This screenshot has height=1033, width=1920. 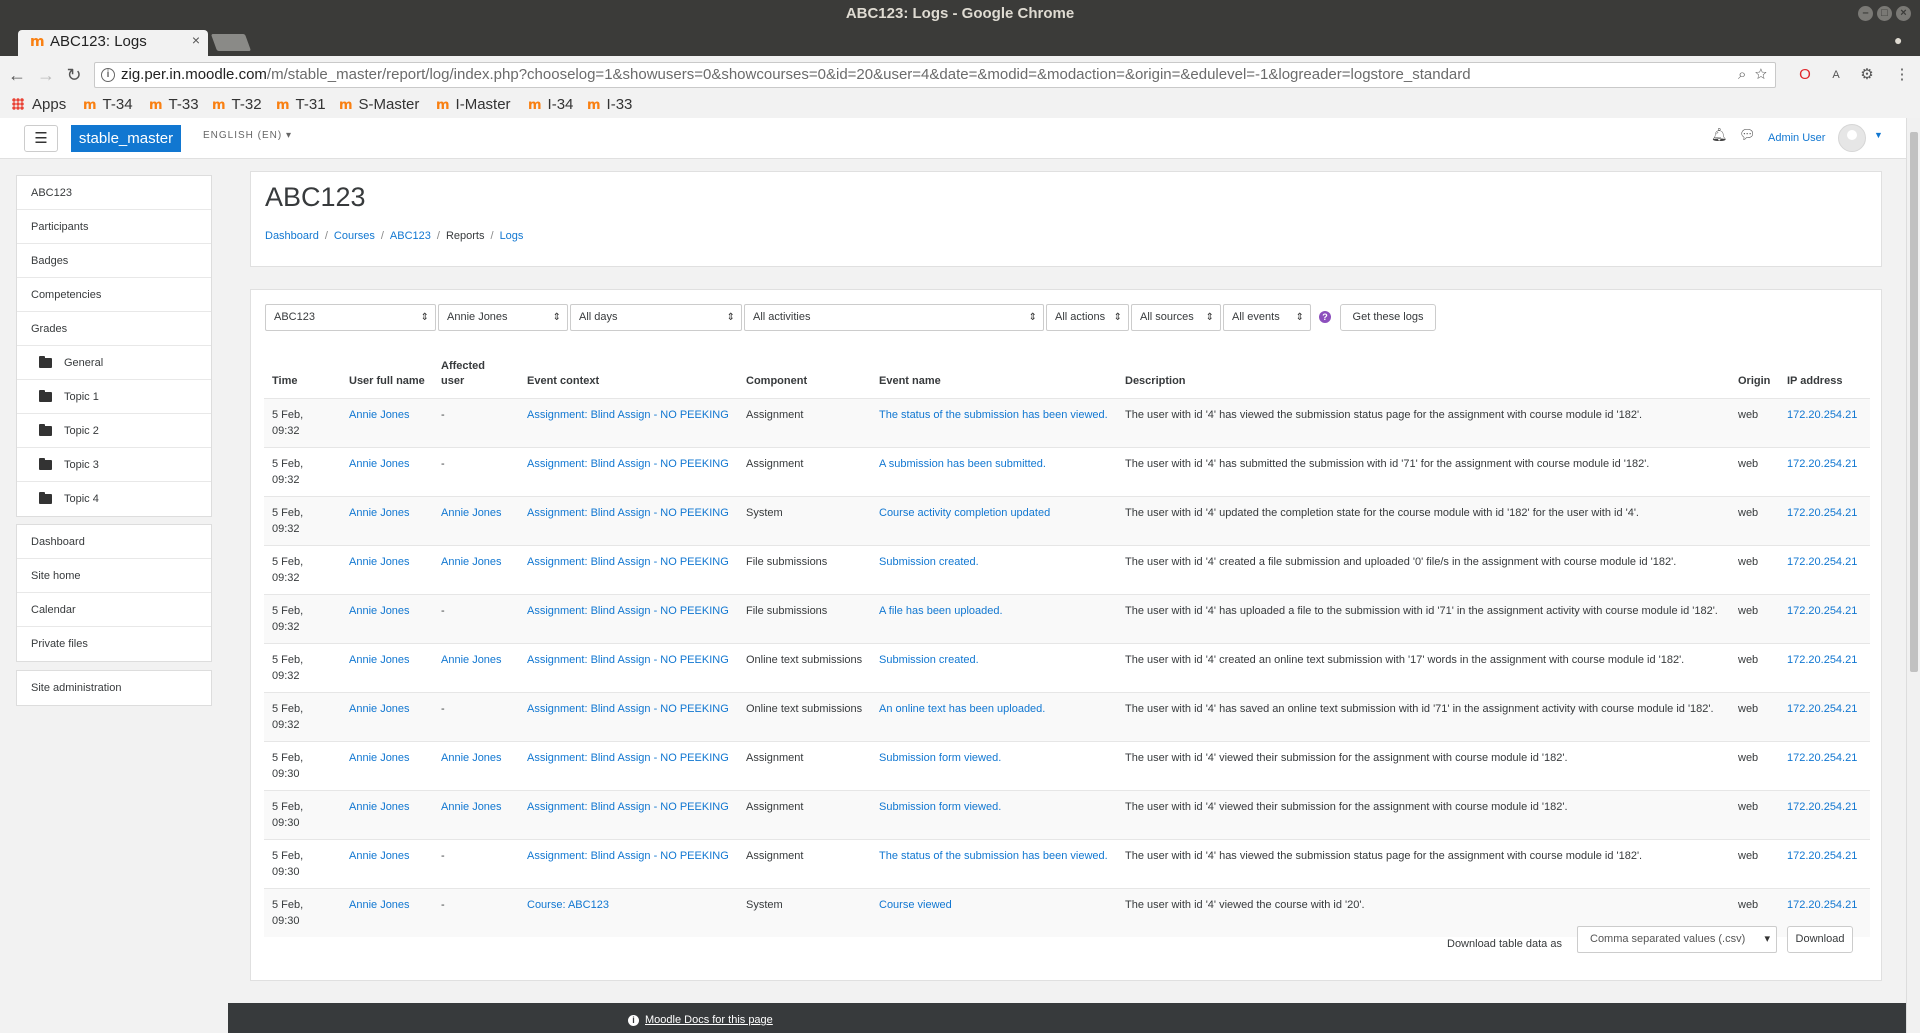 I want to click on action-select: All actions, so click(x=1087, y=317).